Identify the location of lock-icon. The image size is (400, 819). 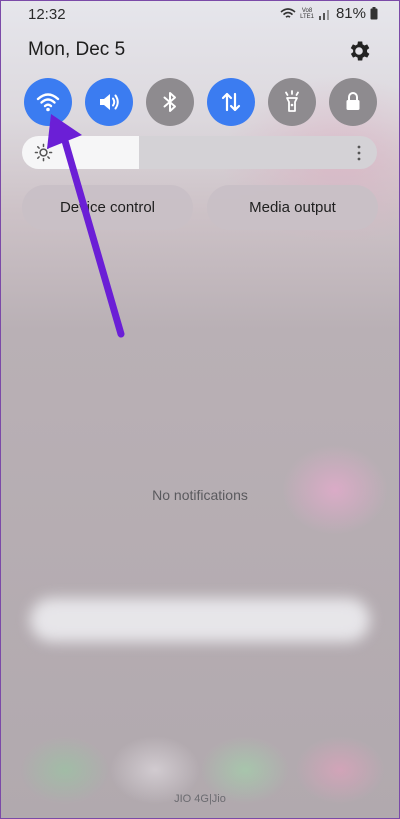
(353, 101).